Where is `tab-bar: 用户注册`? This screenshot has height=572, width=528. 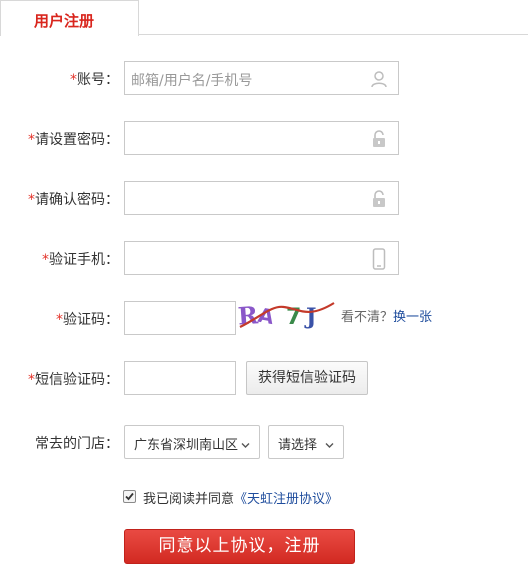 tab-bar: 用户注册 is located at coordinates (264, 18).